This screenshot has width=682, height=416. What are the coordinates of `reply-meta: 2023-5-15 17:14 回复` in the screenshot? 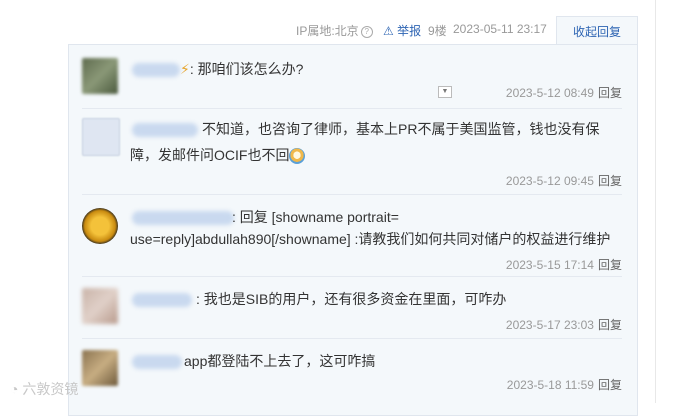 It's located at (564, 264).